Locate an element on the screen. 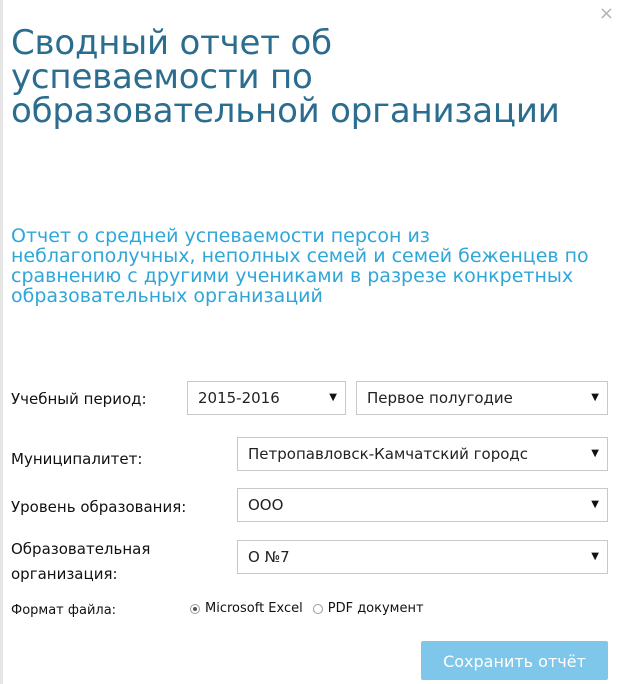 Image resolution: width=618 pixels, height=684 pixels. format-pdf-radio is located at coordinates (317, 608).